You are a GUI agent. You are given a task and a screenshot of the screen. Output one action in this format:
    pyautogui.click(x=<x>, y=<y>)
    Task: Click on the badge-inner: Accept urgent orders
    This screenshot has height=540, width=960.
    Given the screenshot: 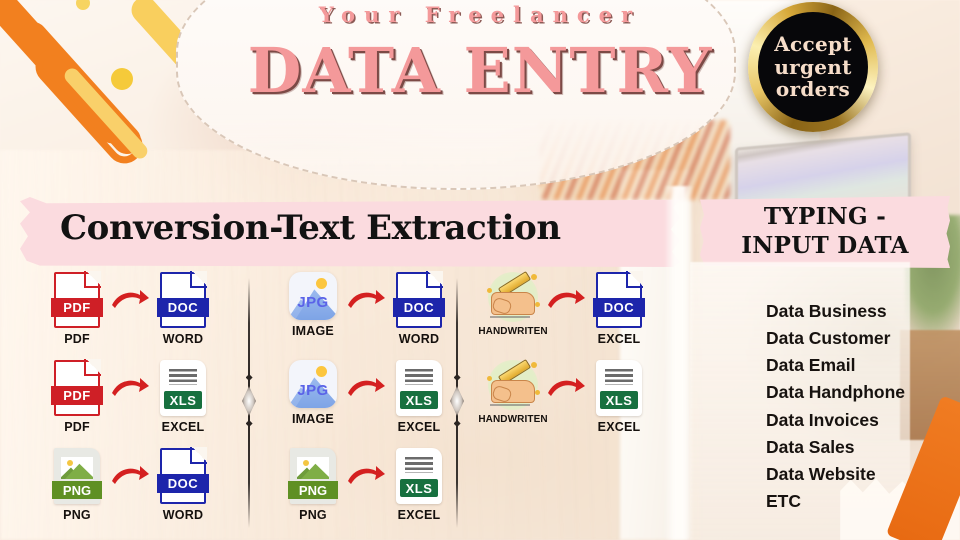 What is the action you would take?
    pyautogui.click(x=813, y=67)
    